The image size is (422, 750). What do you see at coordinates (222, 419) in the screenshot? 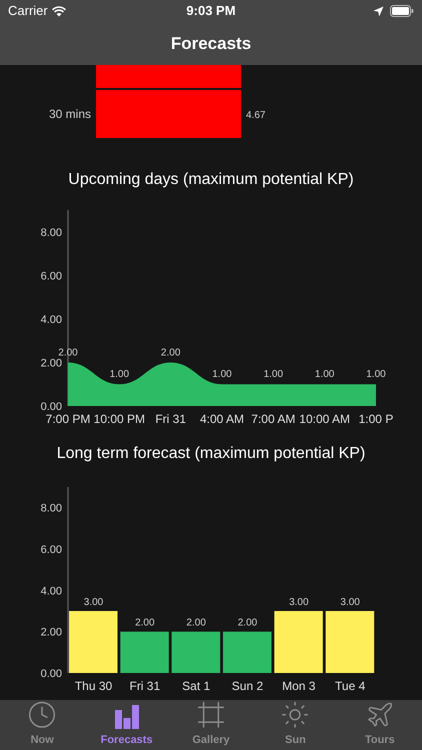
I see `axis-tick-label: 4:00 AM` at bounding box center [222, 419].